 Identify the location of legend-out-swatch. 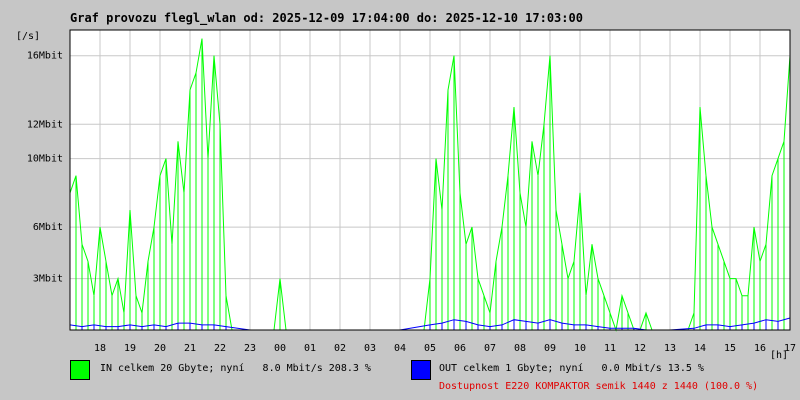
(421, 370).